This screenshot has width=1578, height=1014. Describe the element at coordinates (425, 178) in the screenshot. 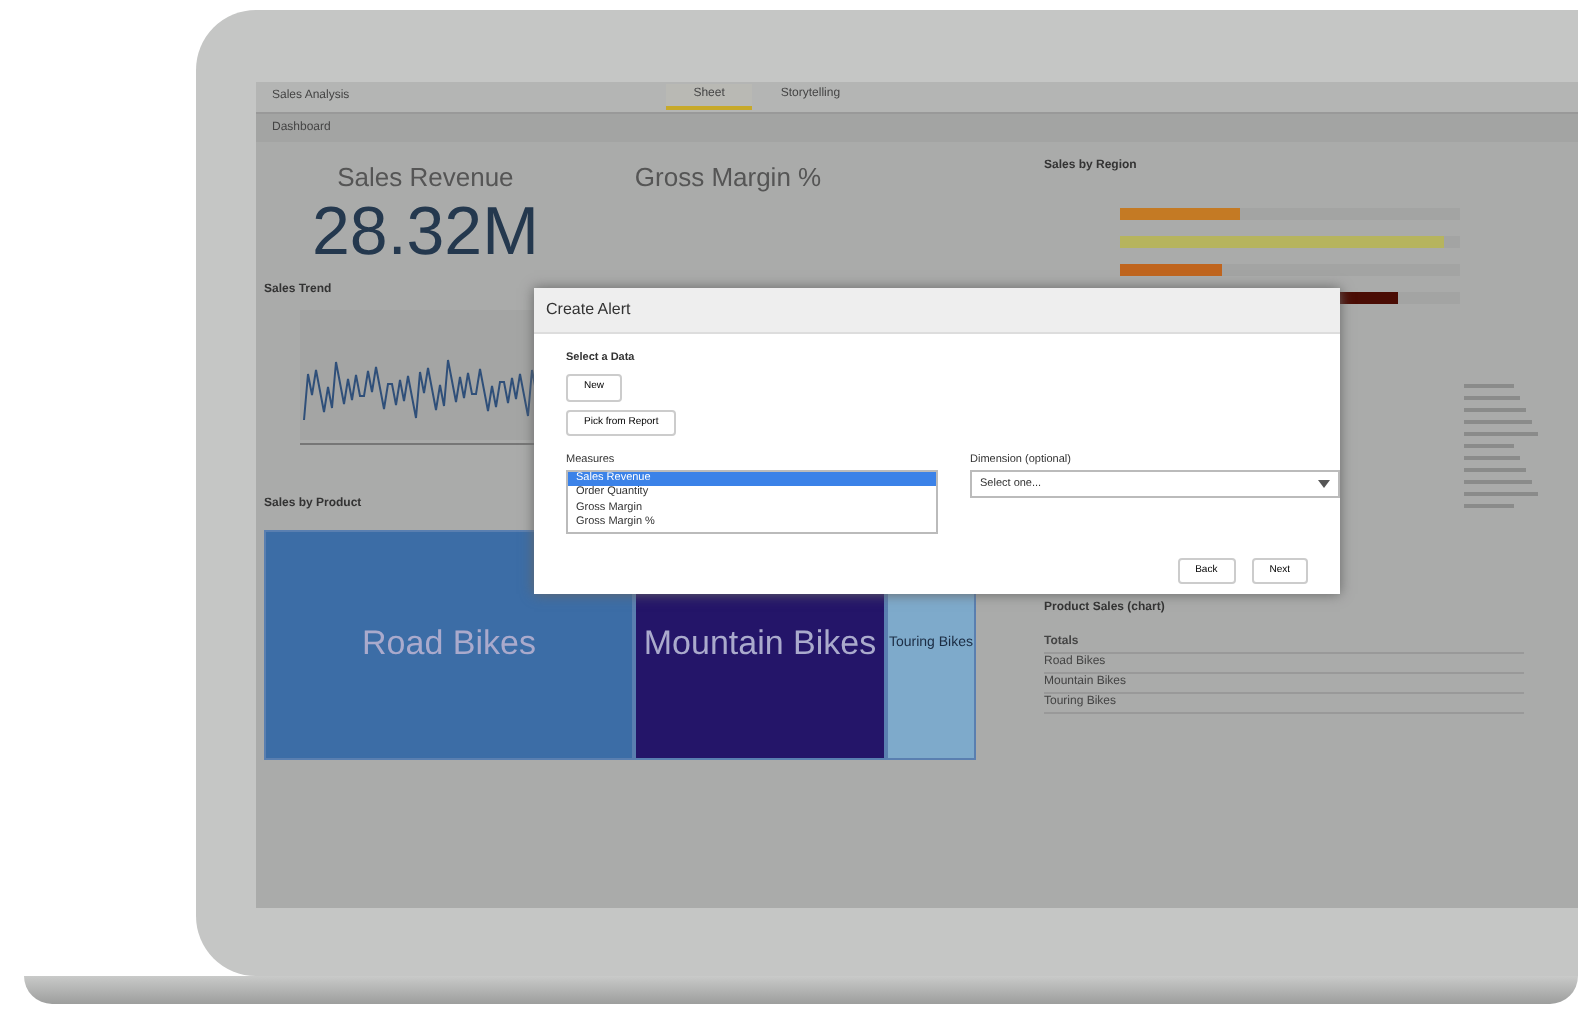

I see `kpi-label: Sales Revenue` at that location.